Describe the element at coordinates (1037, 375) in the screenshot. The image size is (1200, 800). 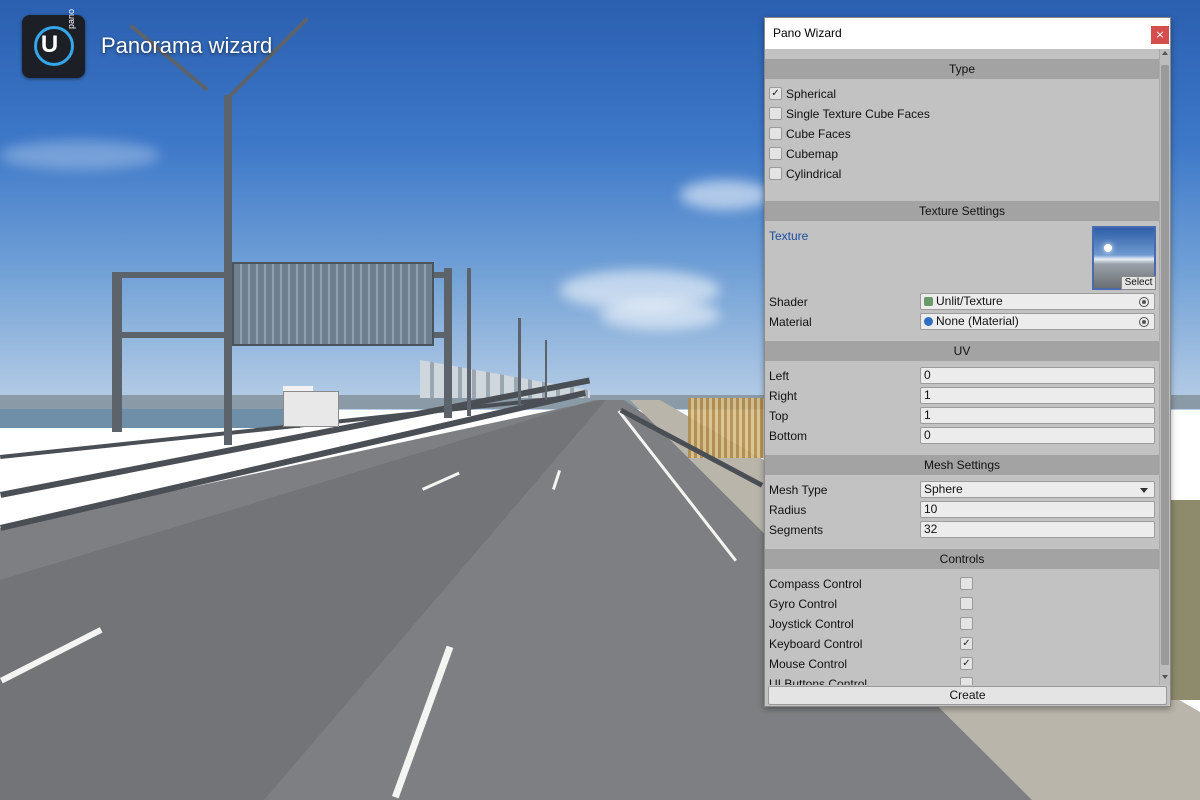
I see `uv-left-input: 0` at that location.